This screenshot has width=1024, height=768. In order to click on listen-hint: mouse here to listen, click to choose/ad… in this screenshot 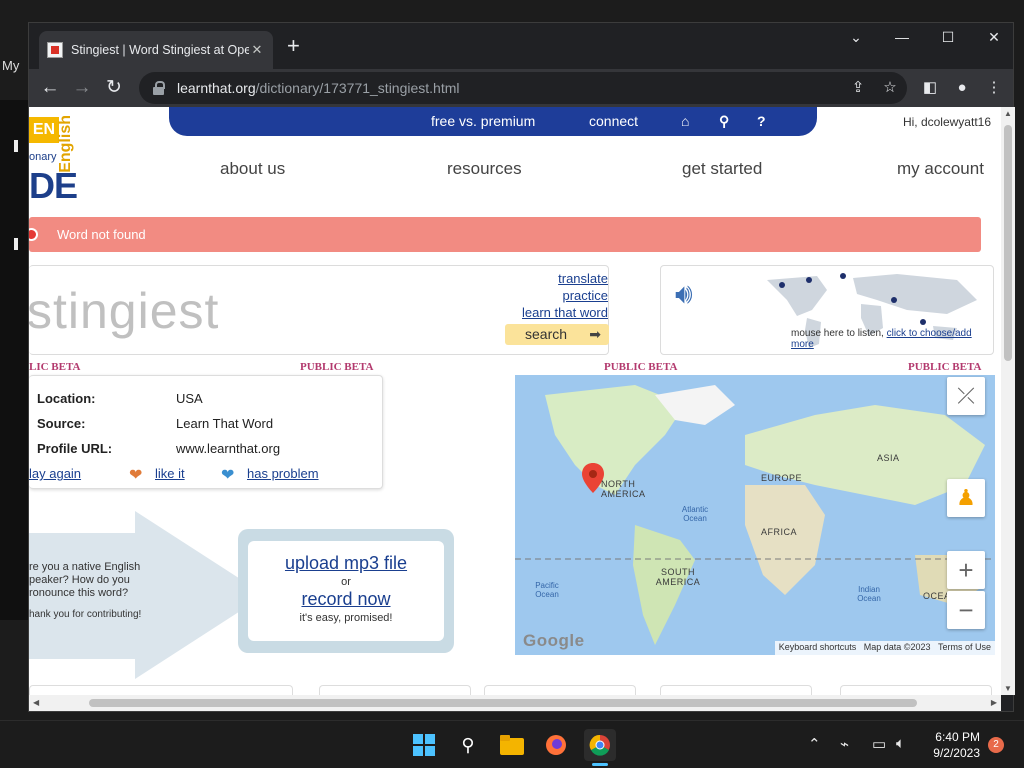, I will do `click(892, 339)`.